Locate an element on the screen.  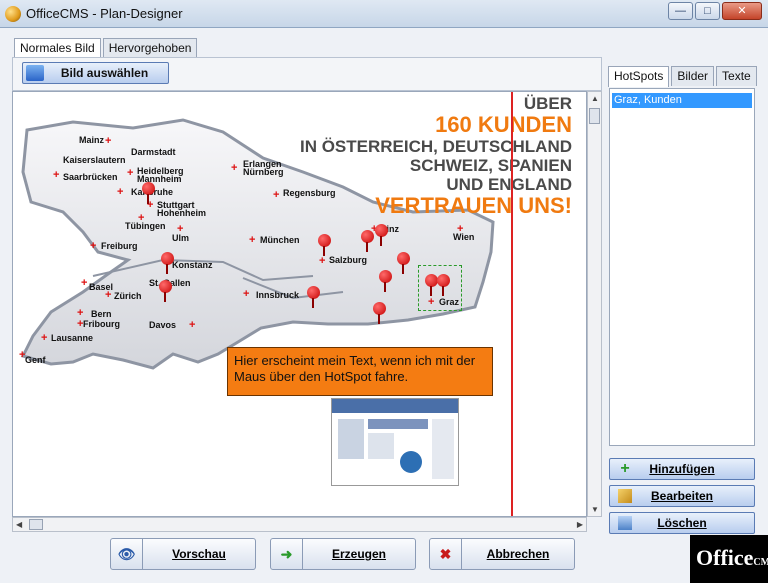
select-image-label: Bild auswählen is located at coordinates (104, 73).